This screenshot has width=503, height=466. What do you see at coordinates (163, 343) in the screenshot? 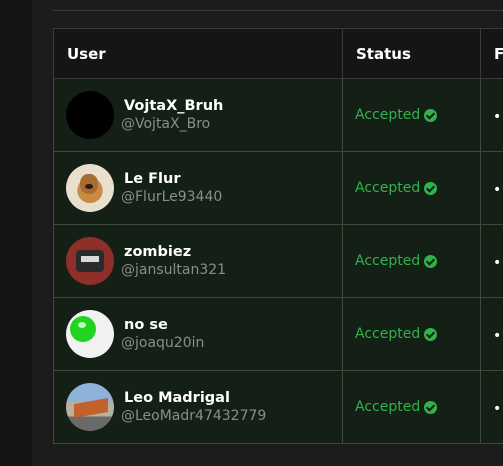
I see `user-handle: @joaqu20in` at bounding box center [163, 343].